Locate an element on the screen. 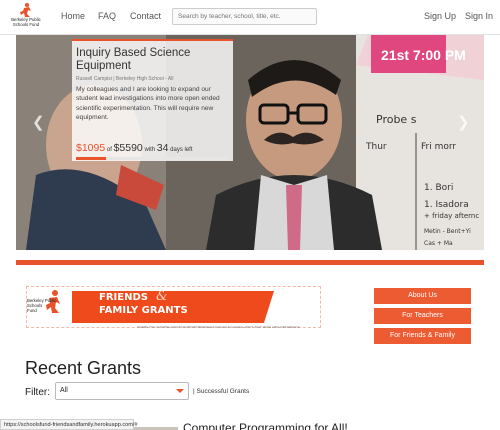 Image resolution: width=500 pixels, height=430 pixels. nav-signin: Sign In is located at coordinates (479, 16).